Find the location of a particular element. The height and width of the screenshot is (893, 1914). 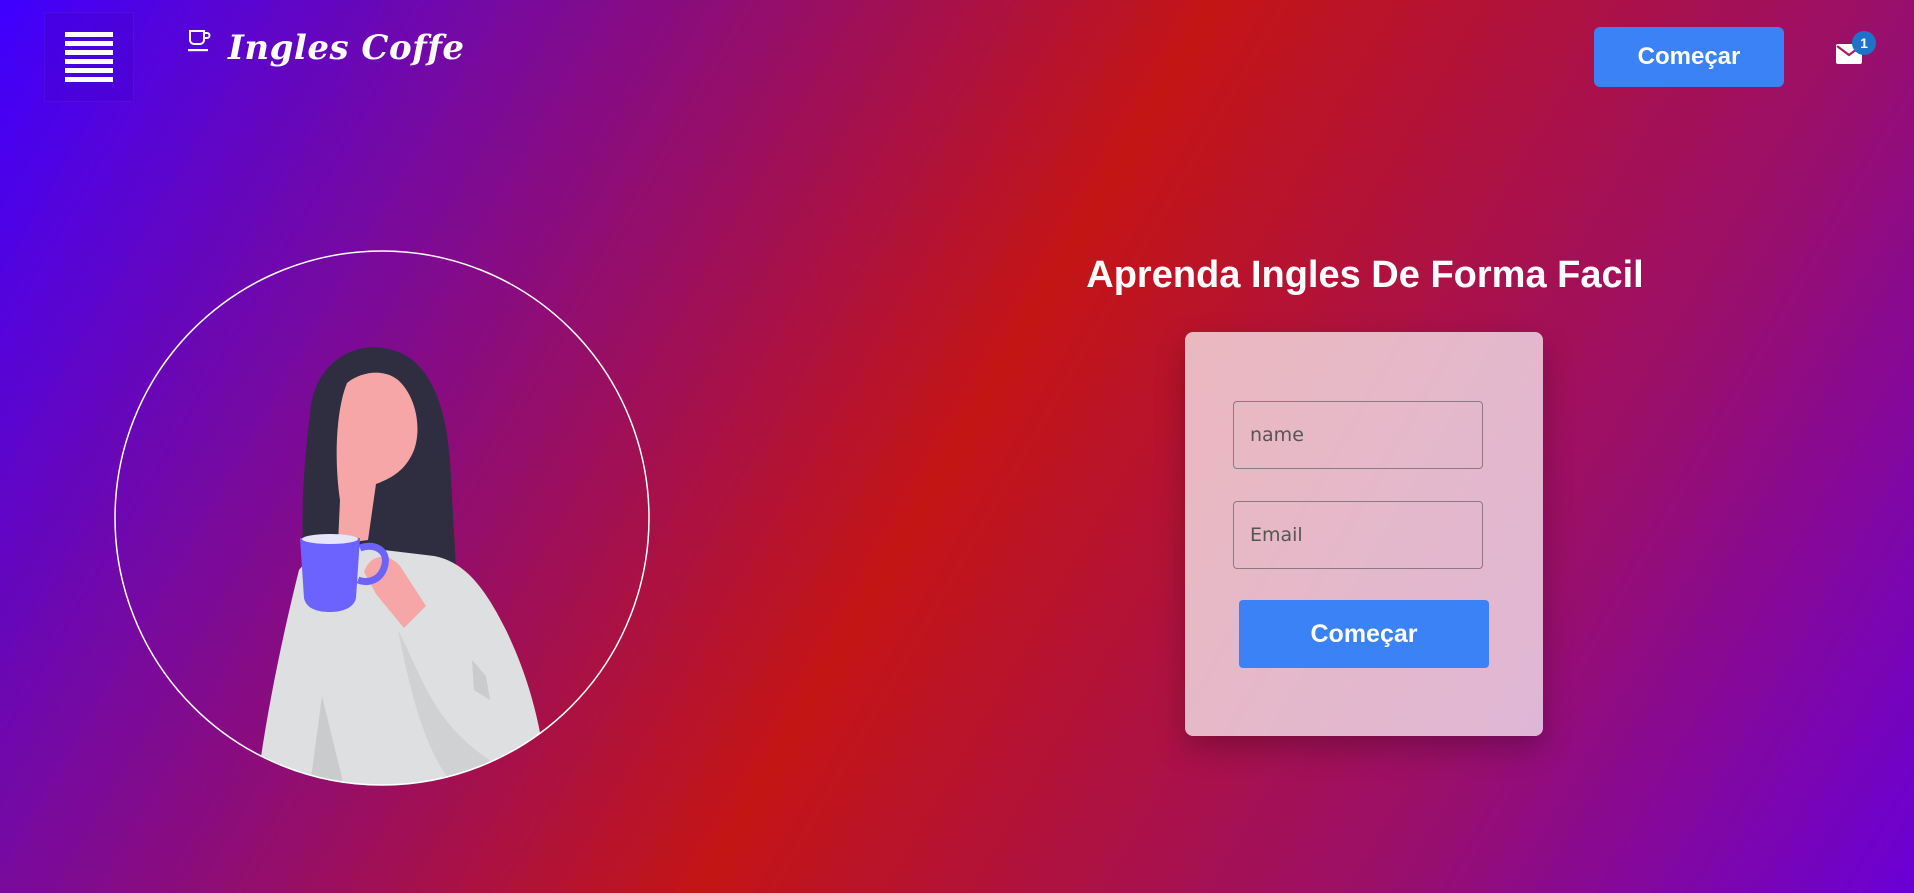

hamburger-menu-button is located at coordinates (89, 57).